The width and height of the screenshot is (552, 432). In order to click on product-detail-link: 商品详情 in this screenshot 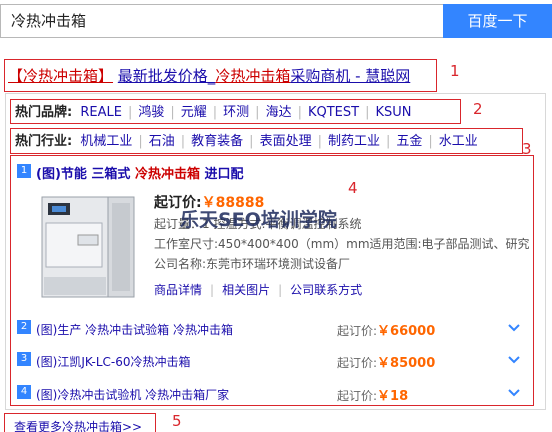, I will do `click(178, 290)`.